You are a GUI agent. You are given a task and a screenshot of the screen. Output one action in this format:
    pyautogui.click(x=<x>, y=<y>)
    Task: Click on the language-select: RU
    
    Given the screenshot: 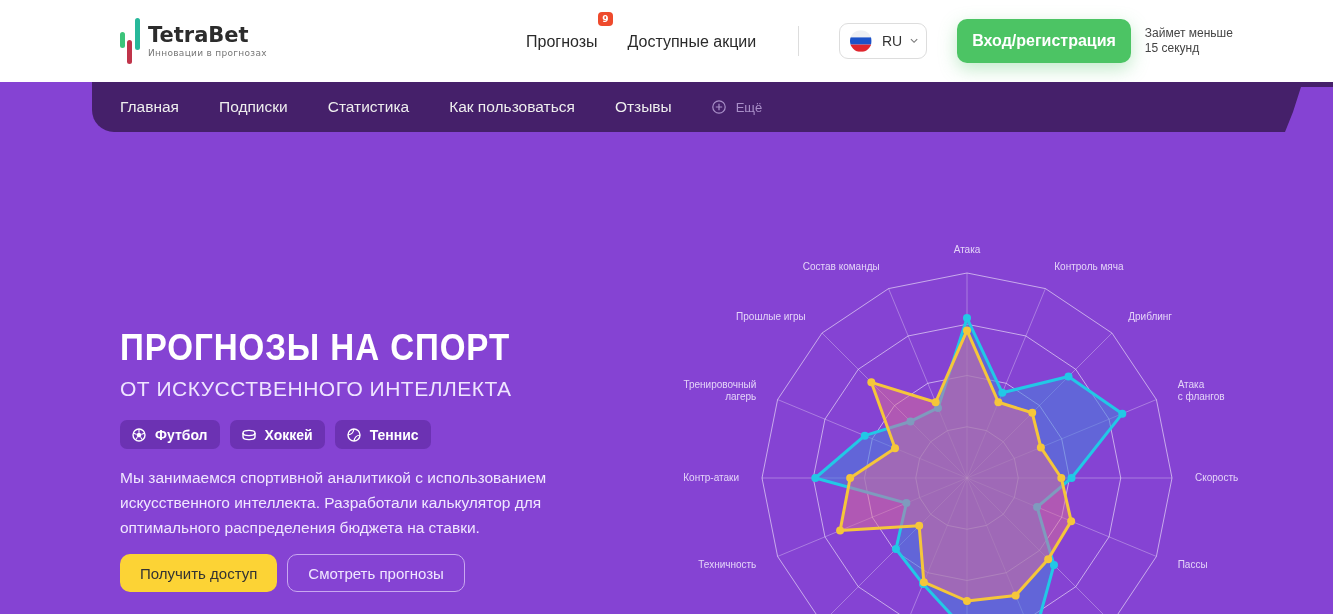 What is the action you would take?
    pyautogui.click(x=883, y=41)
    